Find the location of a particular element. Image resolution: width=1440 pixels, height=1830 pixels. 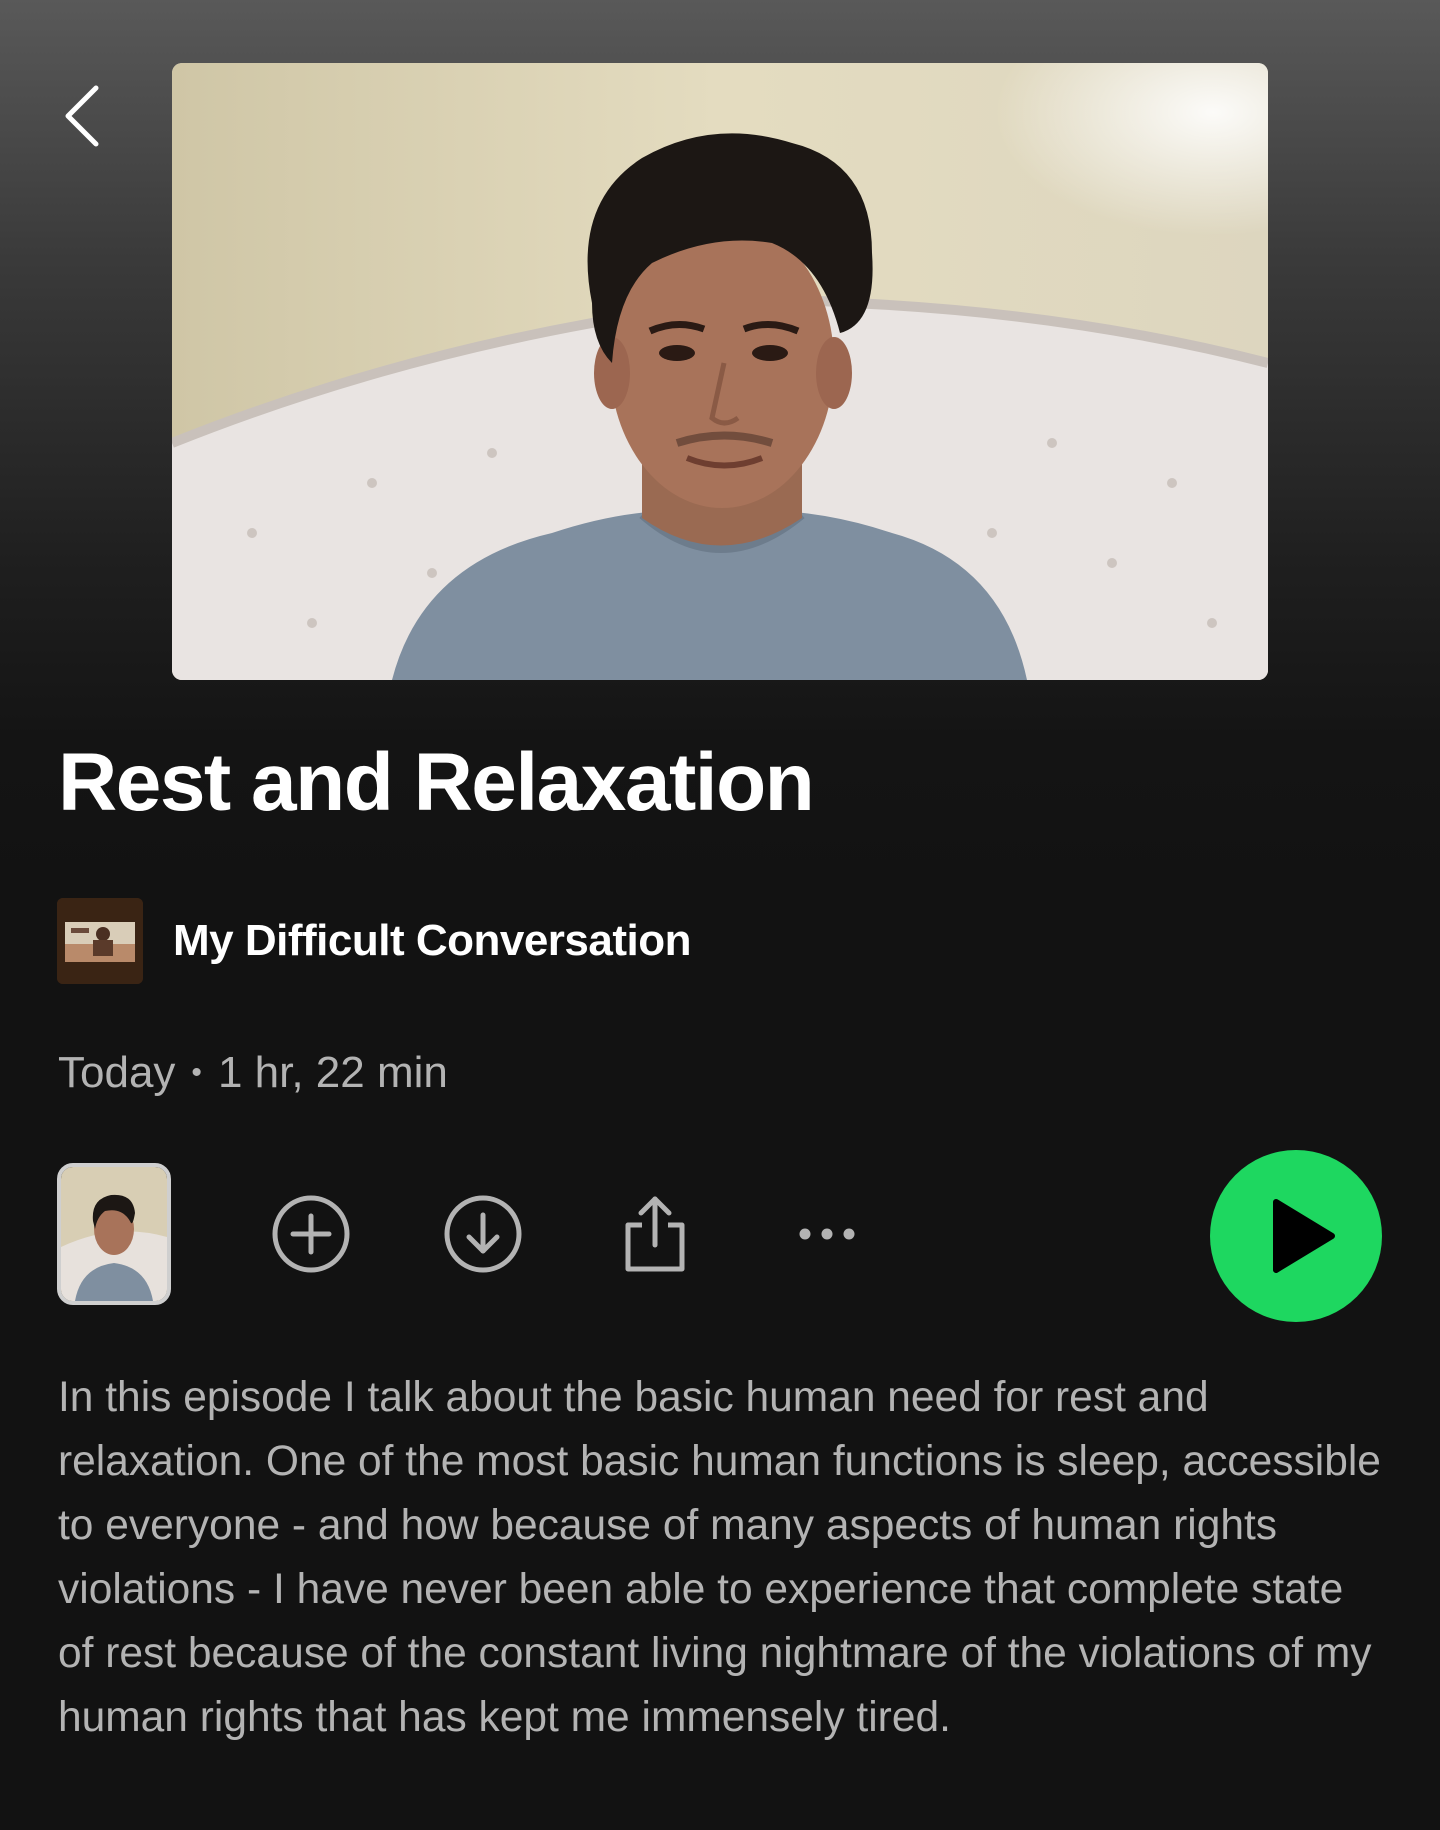

more-horizontal-icon is located at coordinates (827, 1234).